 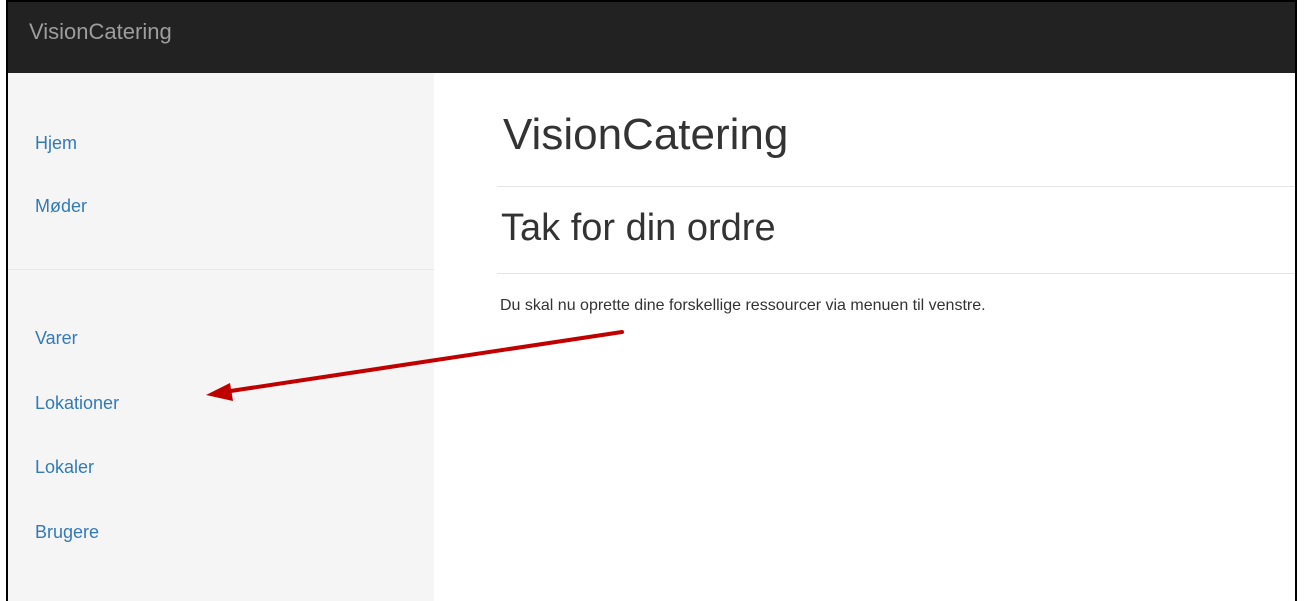 What do you see at coordinates (221, 269) in the screenshot?
I see `sidebar-divider` at bounding box center [221, 269].